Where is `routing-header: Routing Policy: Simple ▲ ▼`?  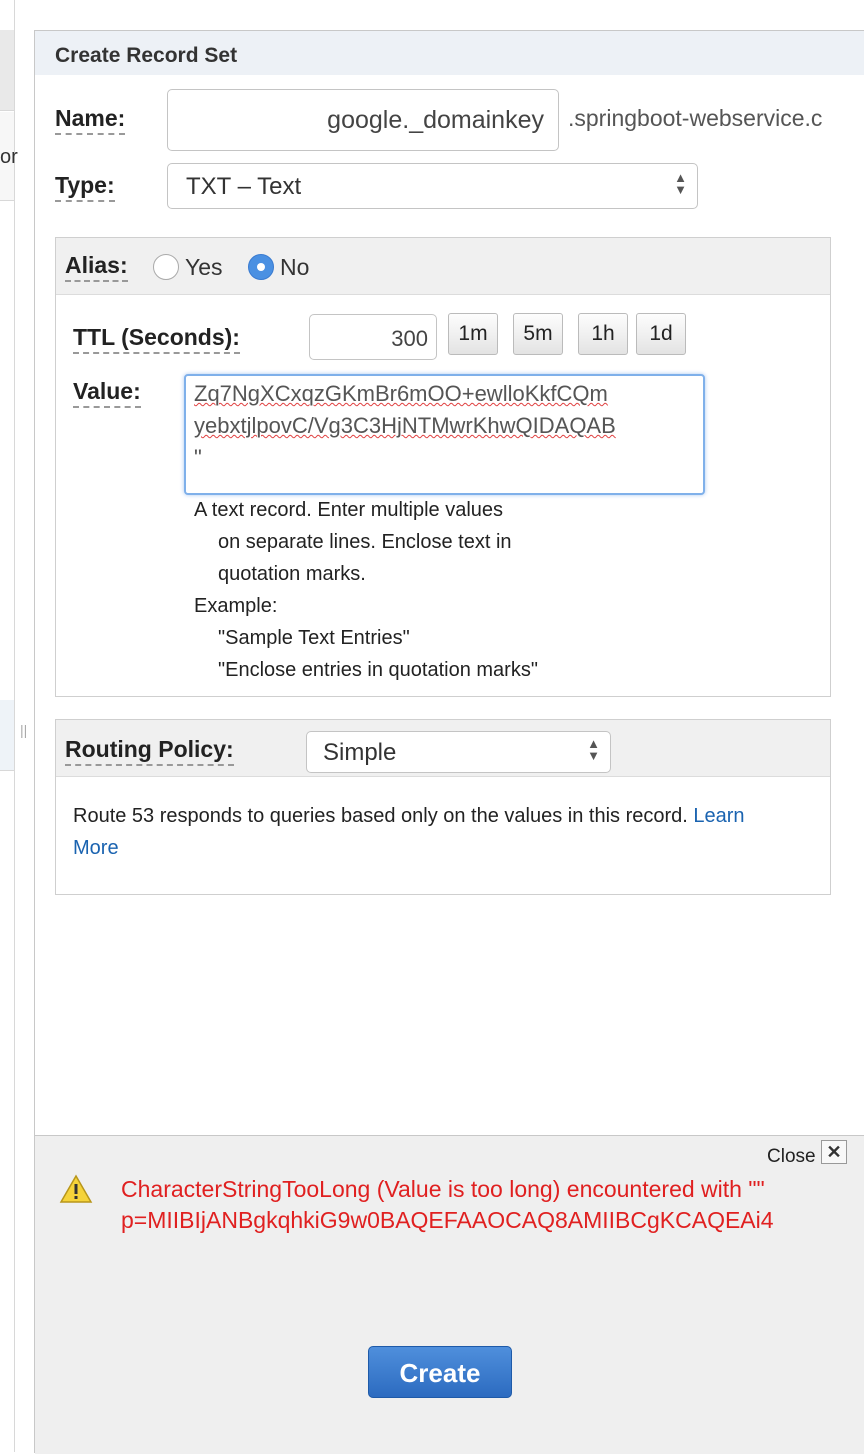
routing-header: Routing Policy: Simple ▲ ▼ is located at coordinates (443, 748).